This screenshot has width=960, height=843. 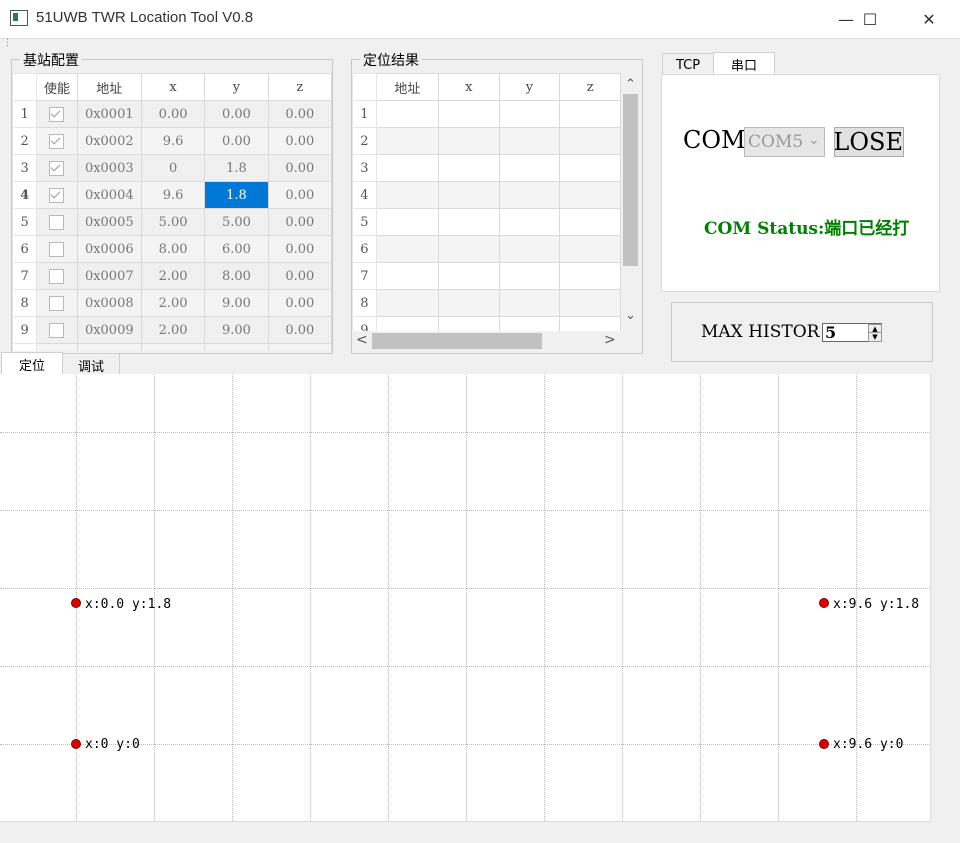 What do you see at coordinates (236, 168) in the screenshot?
I see `y-cell: 1.8` at bounding box center [236, 168].